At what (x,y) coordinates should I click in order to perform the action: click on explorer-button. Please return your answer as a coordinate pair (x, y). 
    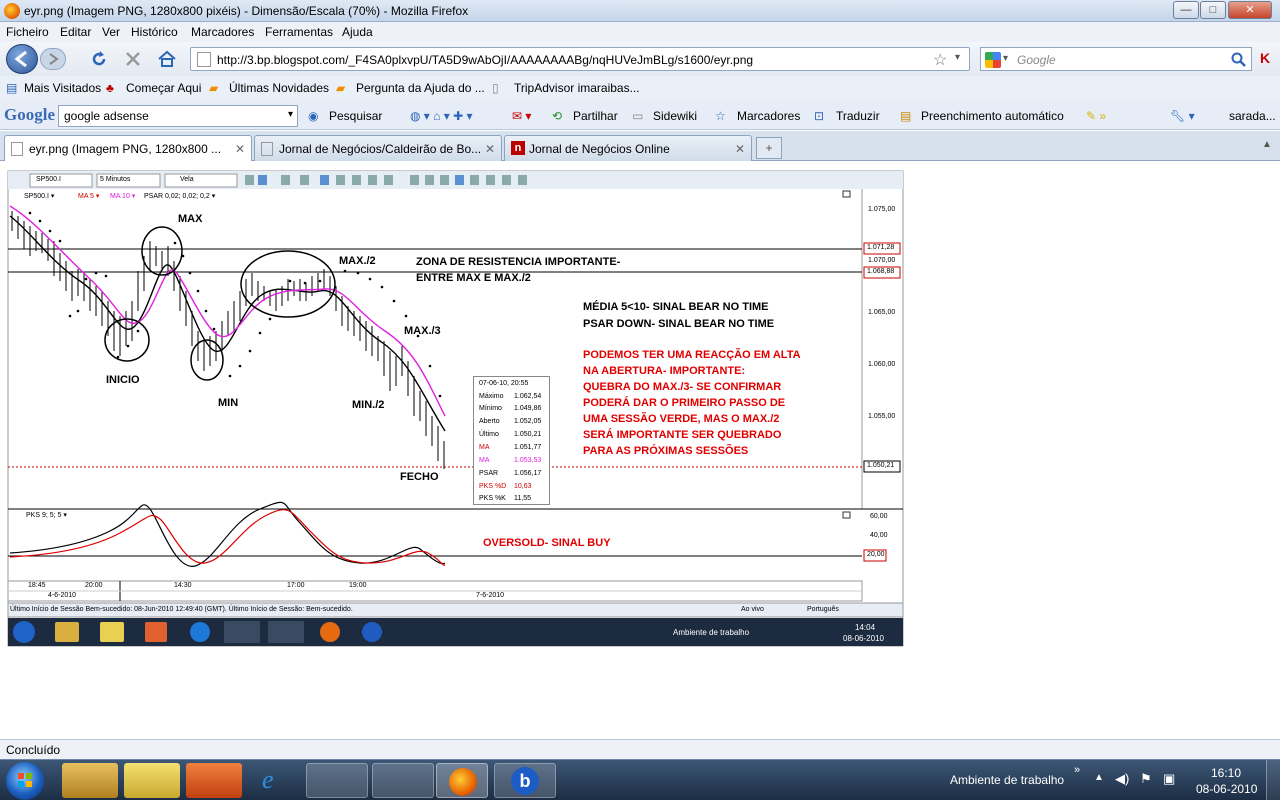
    Looking at the image, I should click on (90, 780).